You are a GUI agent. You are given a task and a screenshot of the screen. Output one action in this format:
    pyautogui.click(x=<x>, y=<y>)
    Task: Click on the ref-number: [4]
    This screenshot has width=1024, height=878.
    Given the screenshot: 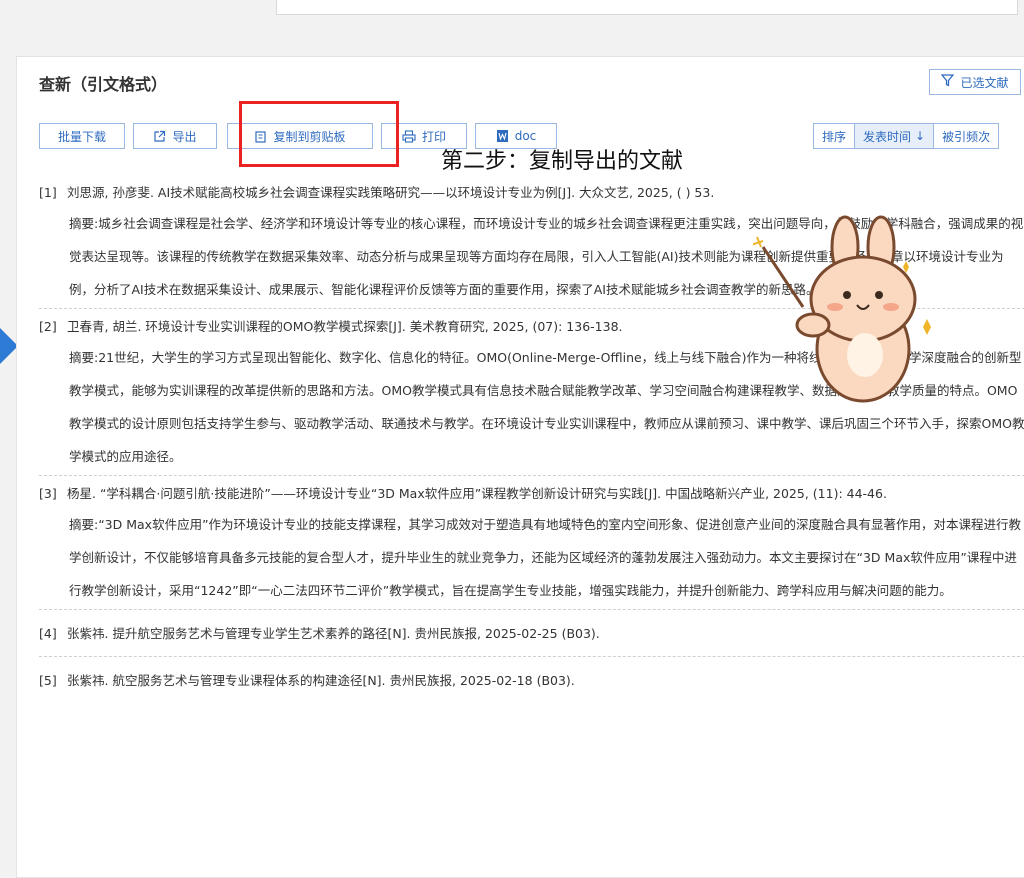 What is the action you would take?
    pyautogui.click(x=48, y=633)
    